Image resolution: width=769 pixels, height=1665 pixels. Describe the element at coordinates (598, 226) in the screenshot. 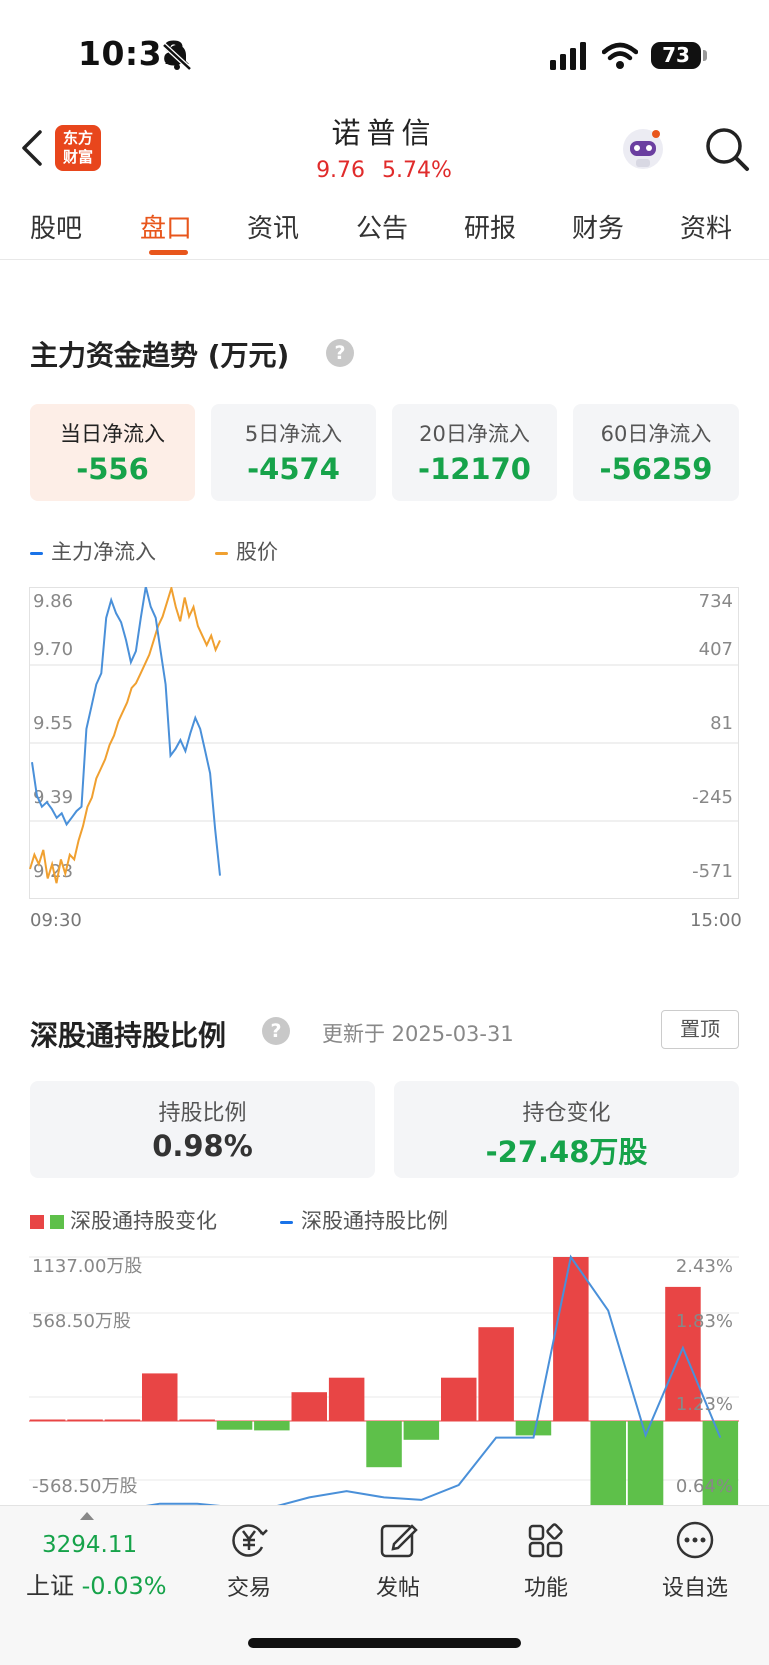

I see `tab-finance: 财务` at that location.